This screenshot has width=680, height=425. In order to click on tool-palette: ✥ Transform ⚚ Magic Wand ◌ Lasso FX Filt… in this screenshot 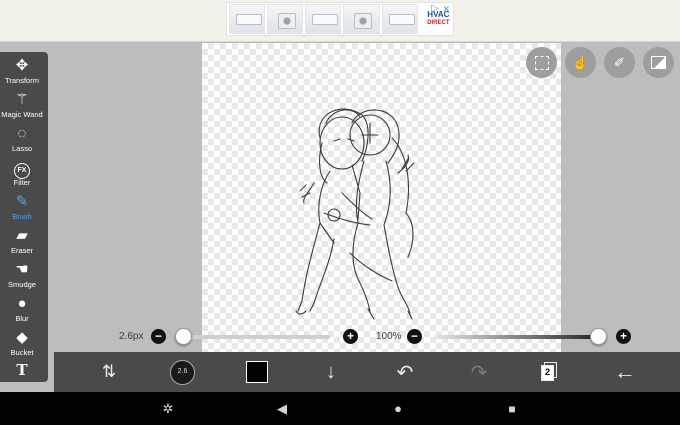, I will do `click(24, 217)`.